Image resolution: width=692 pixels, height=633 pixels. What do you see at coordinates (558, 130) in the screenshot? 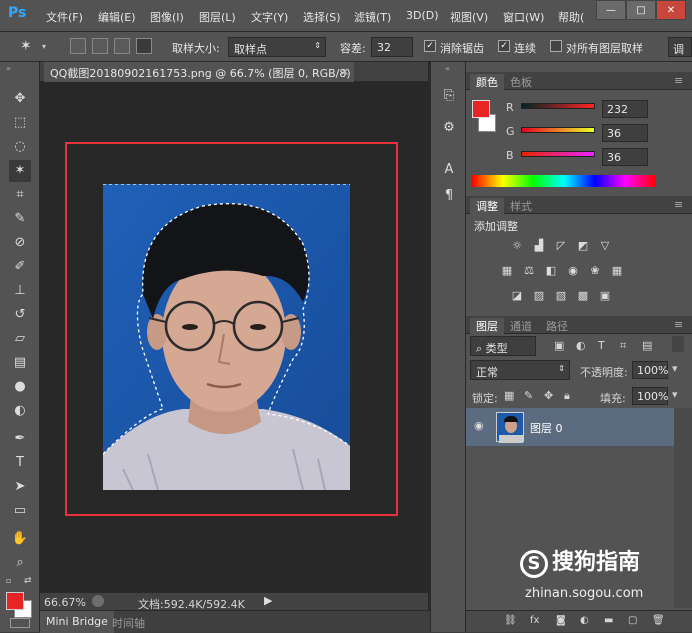
I see `g-slider` at bounding box center [558, 130].